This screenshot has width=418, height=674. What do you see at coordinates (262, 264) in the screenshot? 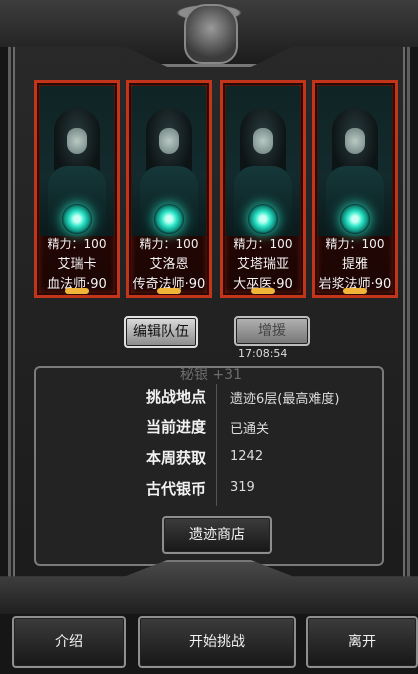
I see `character-name: 艾塔瑞亚` at bounding box center [262, 264].